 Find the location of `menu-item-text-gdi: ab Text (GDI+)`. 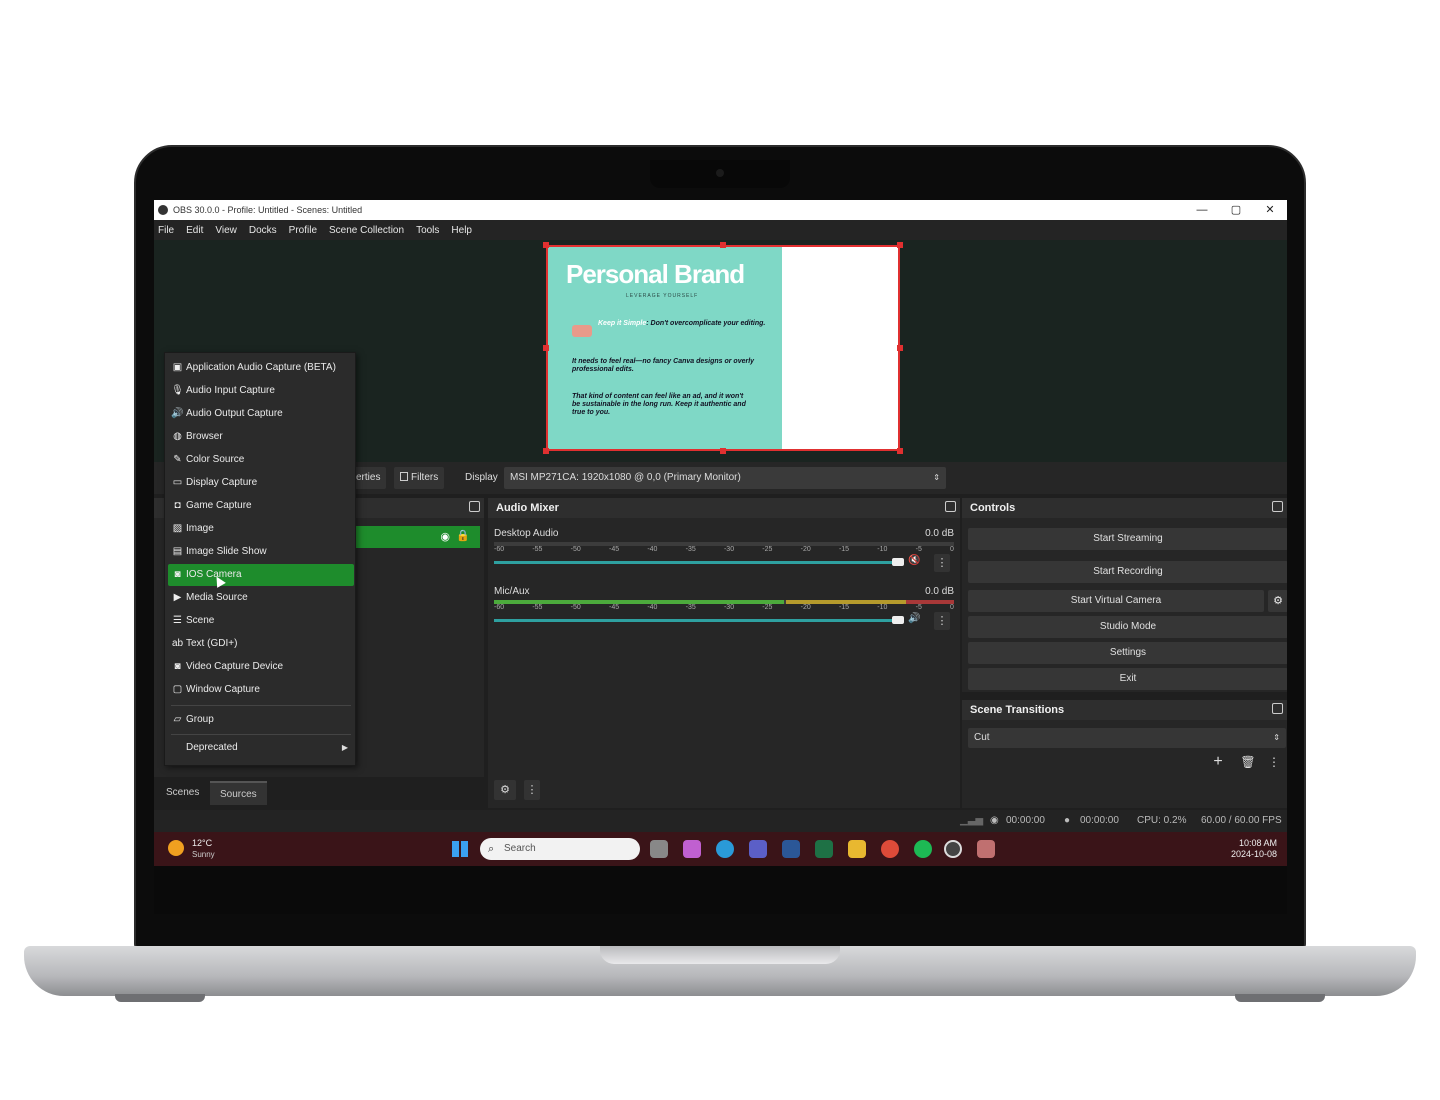

menu-item-text-gdi: ab Text (GDI+) is located at coordinates (261, 644).